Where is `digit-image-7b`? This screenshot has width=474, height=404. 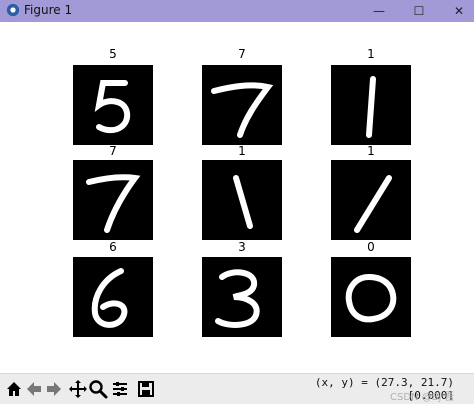 digit-image-7b is located at coordinates (113, 203).